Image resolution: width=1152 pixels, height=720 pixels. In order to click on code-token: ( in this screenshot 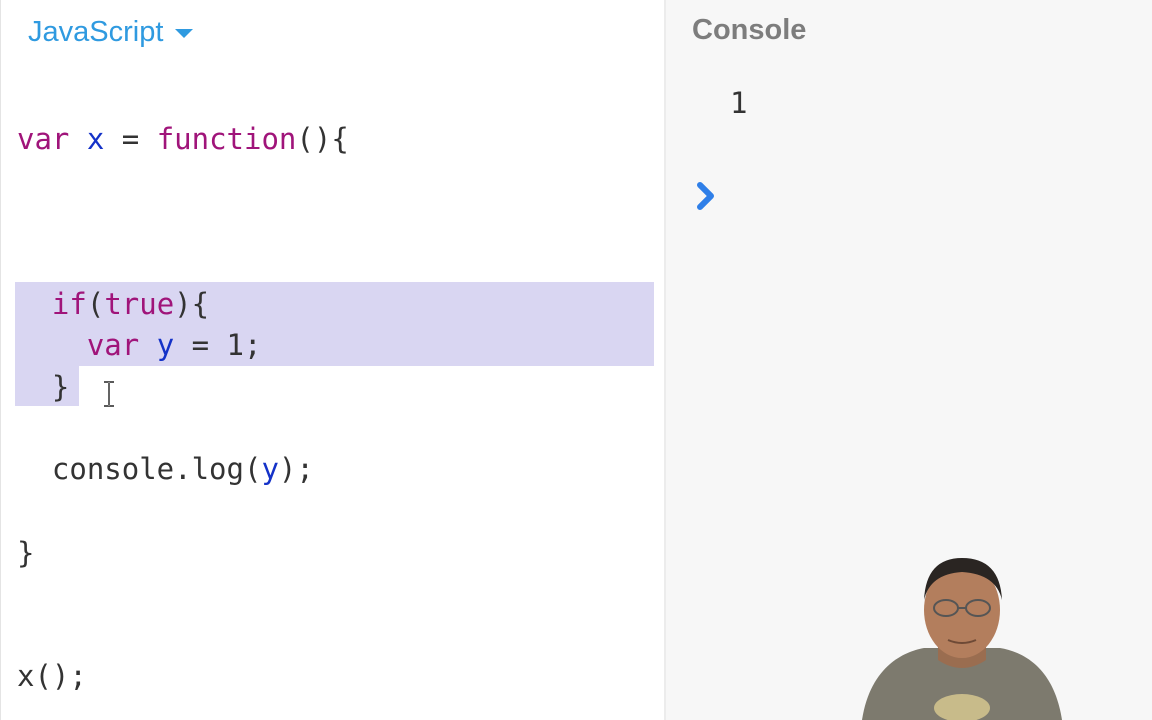, I will do `click(95, 304)`.